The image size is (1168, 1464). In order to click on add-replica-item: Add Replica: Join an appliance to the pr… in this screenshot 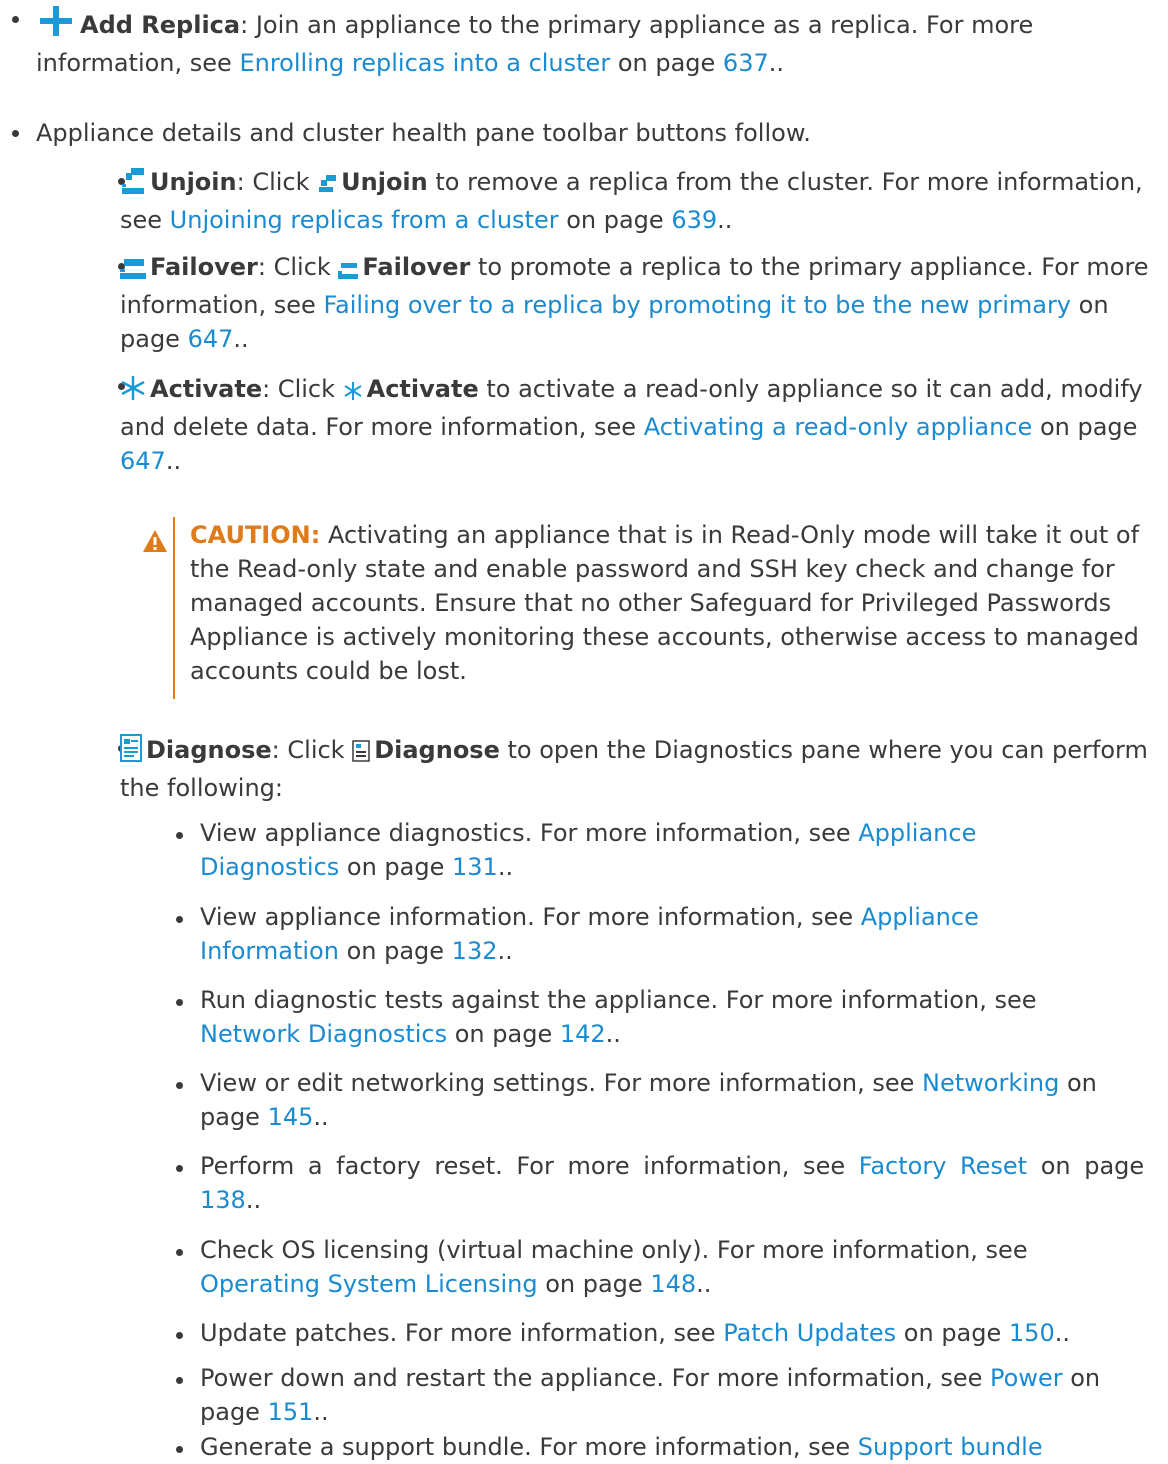, I will do `click(591, 42)`.